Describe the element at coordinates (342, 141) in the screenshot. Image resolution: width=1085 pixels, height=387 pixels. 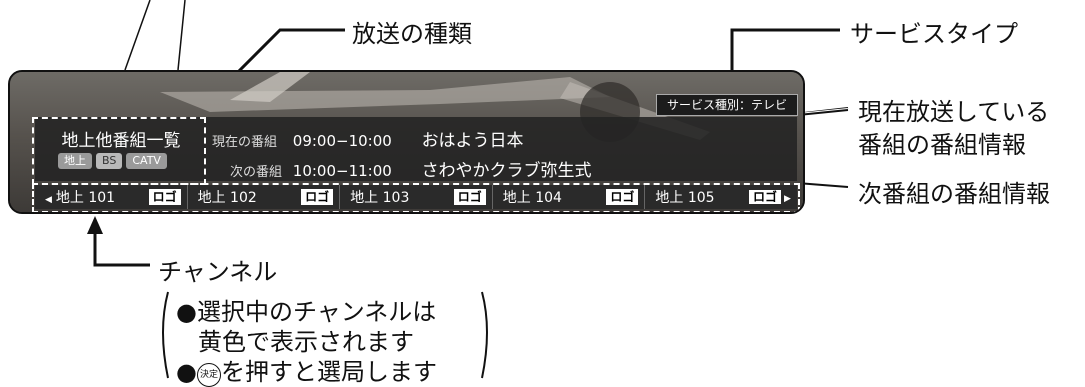
I see `current-program-time: 09:00−10:00` at that location.